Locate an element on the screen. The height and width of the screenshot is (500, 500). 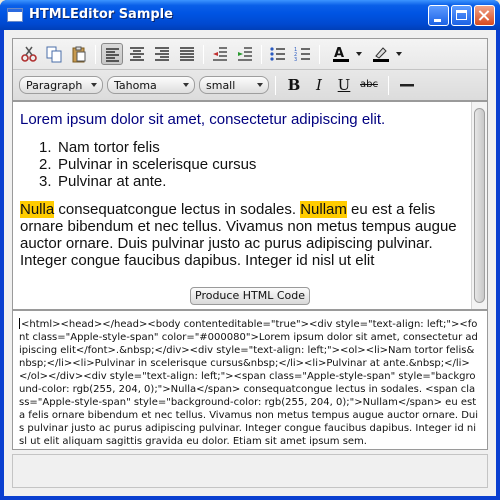
window-title: HTMLEditor Sample is located at coordinates (101, 14).